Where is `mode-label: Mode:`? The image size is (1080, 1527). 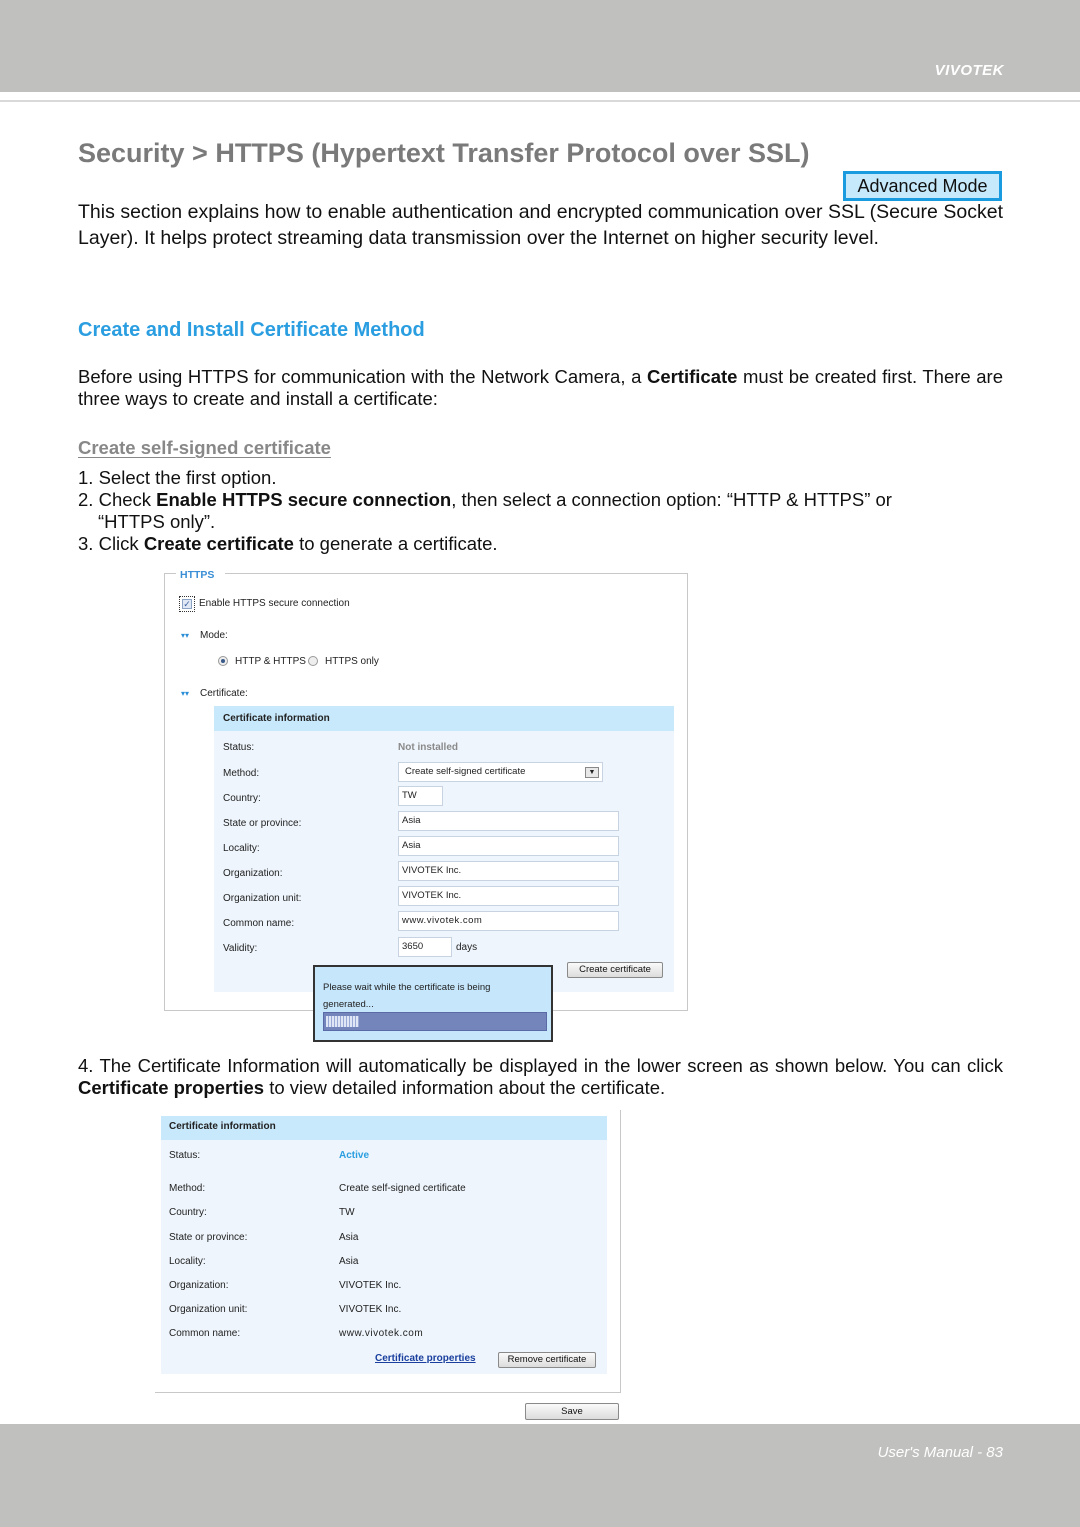
mode-label: Mode: is located at coordinates (214, 635).